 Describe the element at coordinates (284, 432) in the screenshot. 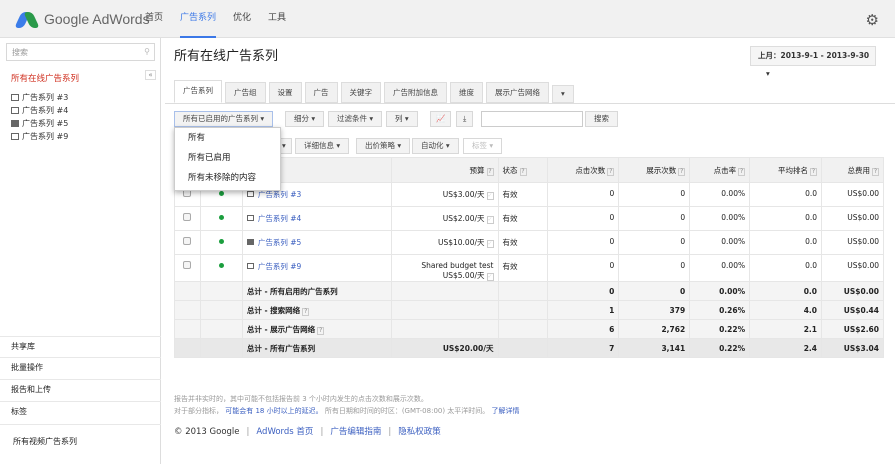

I see `adwords-home-link: AdWords 首页` at that location.